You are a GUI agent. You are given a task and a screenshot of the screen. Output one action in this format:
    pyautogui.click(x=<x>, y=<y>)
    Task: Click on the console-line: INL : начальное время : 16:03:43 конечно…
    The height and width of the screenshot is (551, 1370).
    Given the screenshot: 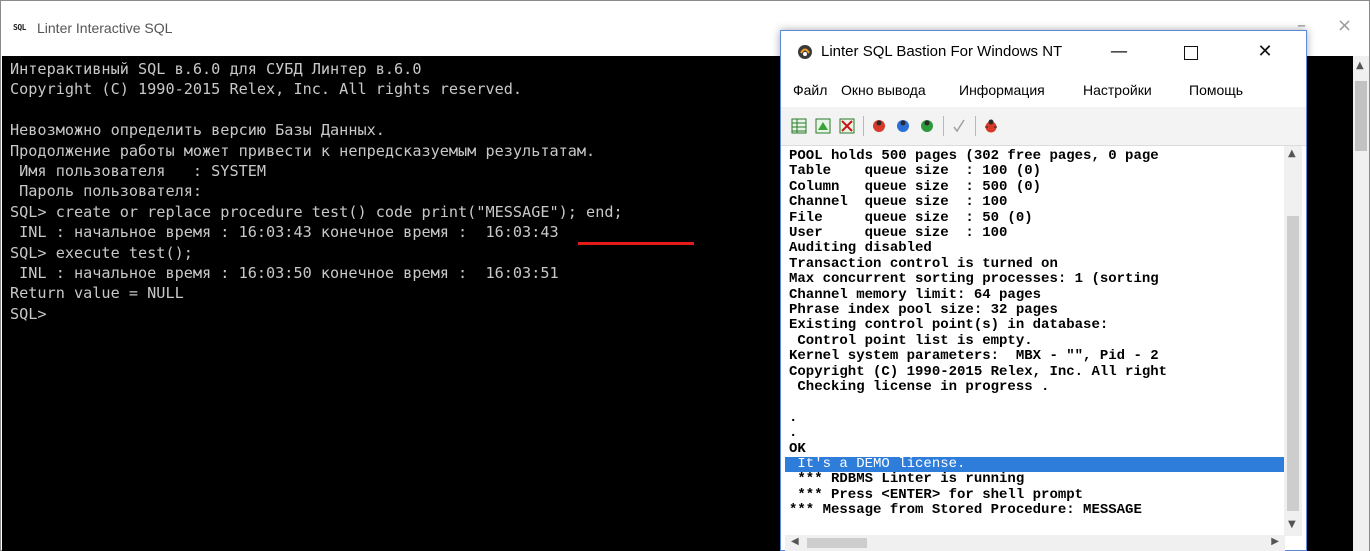 What is the action you would take?
    pyautogui.click(x=284, y=232)
    